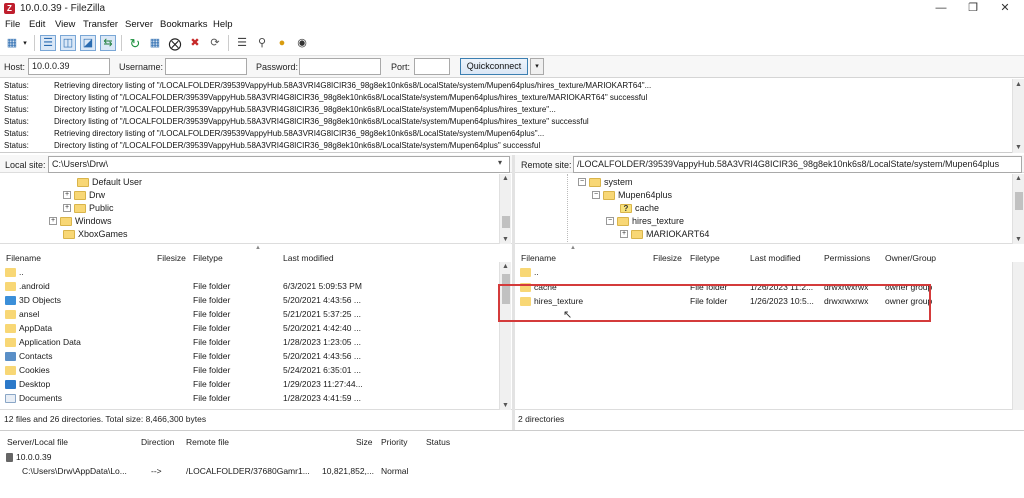 This screenshot has width=1024, height=498. Describe the element at coordinates (37, 24) in the screenshot. I see `menu-edit: Edit` at that location.